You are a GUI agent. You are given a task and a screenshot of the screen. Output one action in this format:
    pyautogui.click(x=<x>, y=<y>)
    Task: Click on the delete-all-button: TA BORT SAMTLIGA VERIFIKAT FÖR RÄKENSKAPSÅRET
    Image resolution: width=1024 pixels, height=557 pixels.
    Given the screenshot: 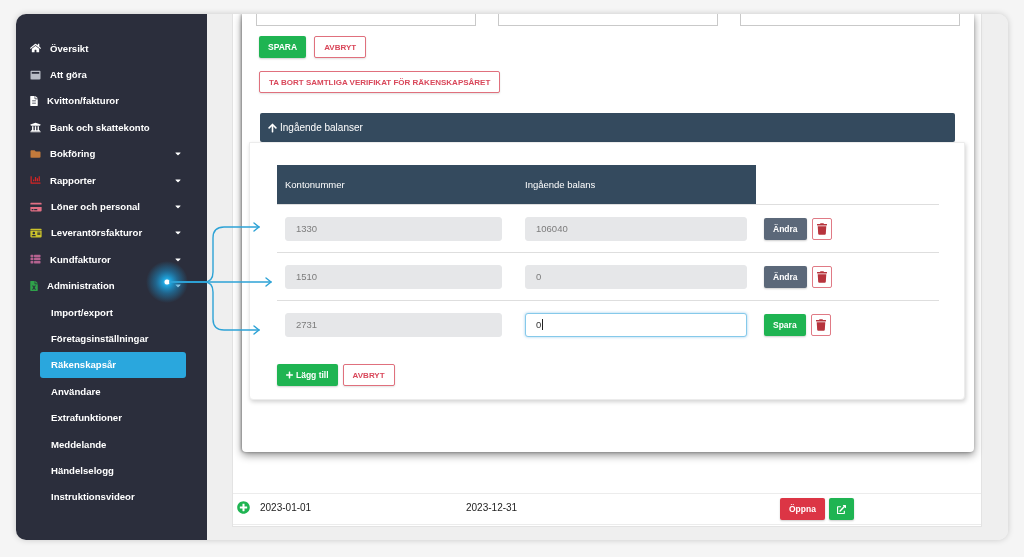 What is the action you would take?
    pyautogui.click(x=380, y=82)
    